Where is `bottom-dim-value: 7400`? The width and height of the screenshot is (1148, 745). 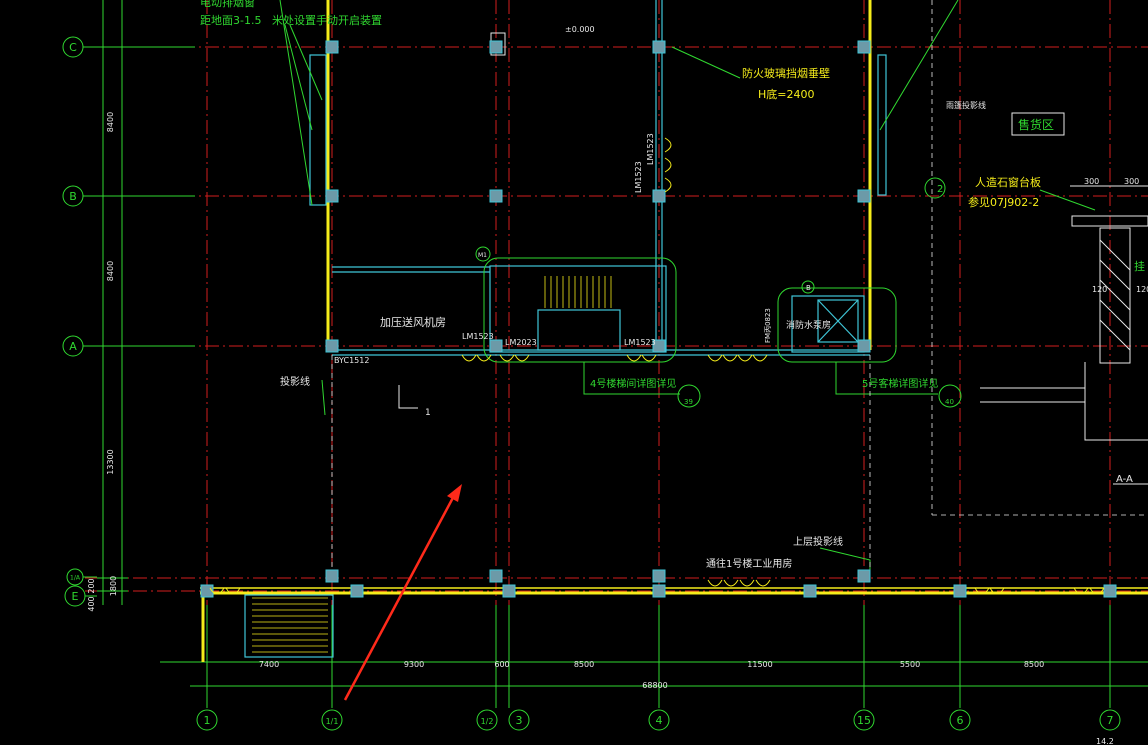 bottom-dim-value: 7400 is located at coordinates (269, 664).